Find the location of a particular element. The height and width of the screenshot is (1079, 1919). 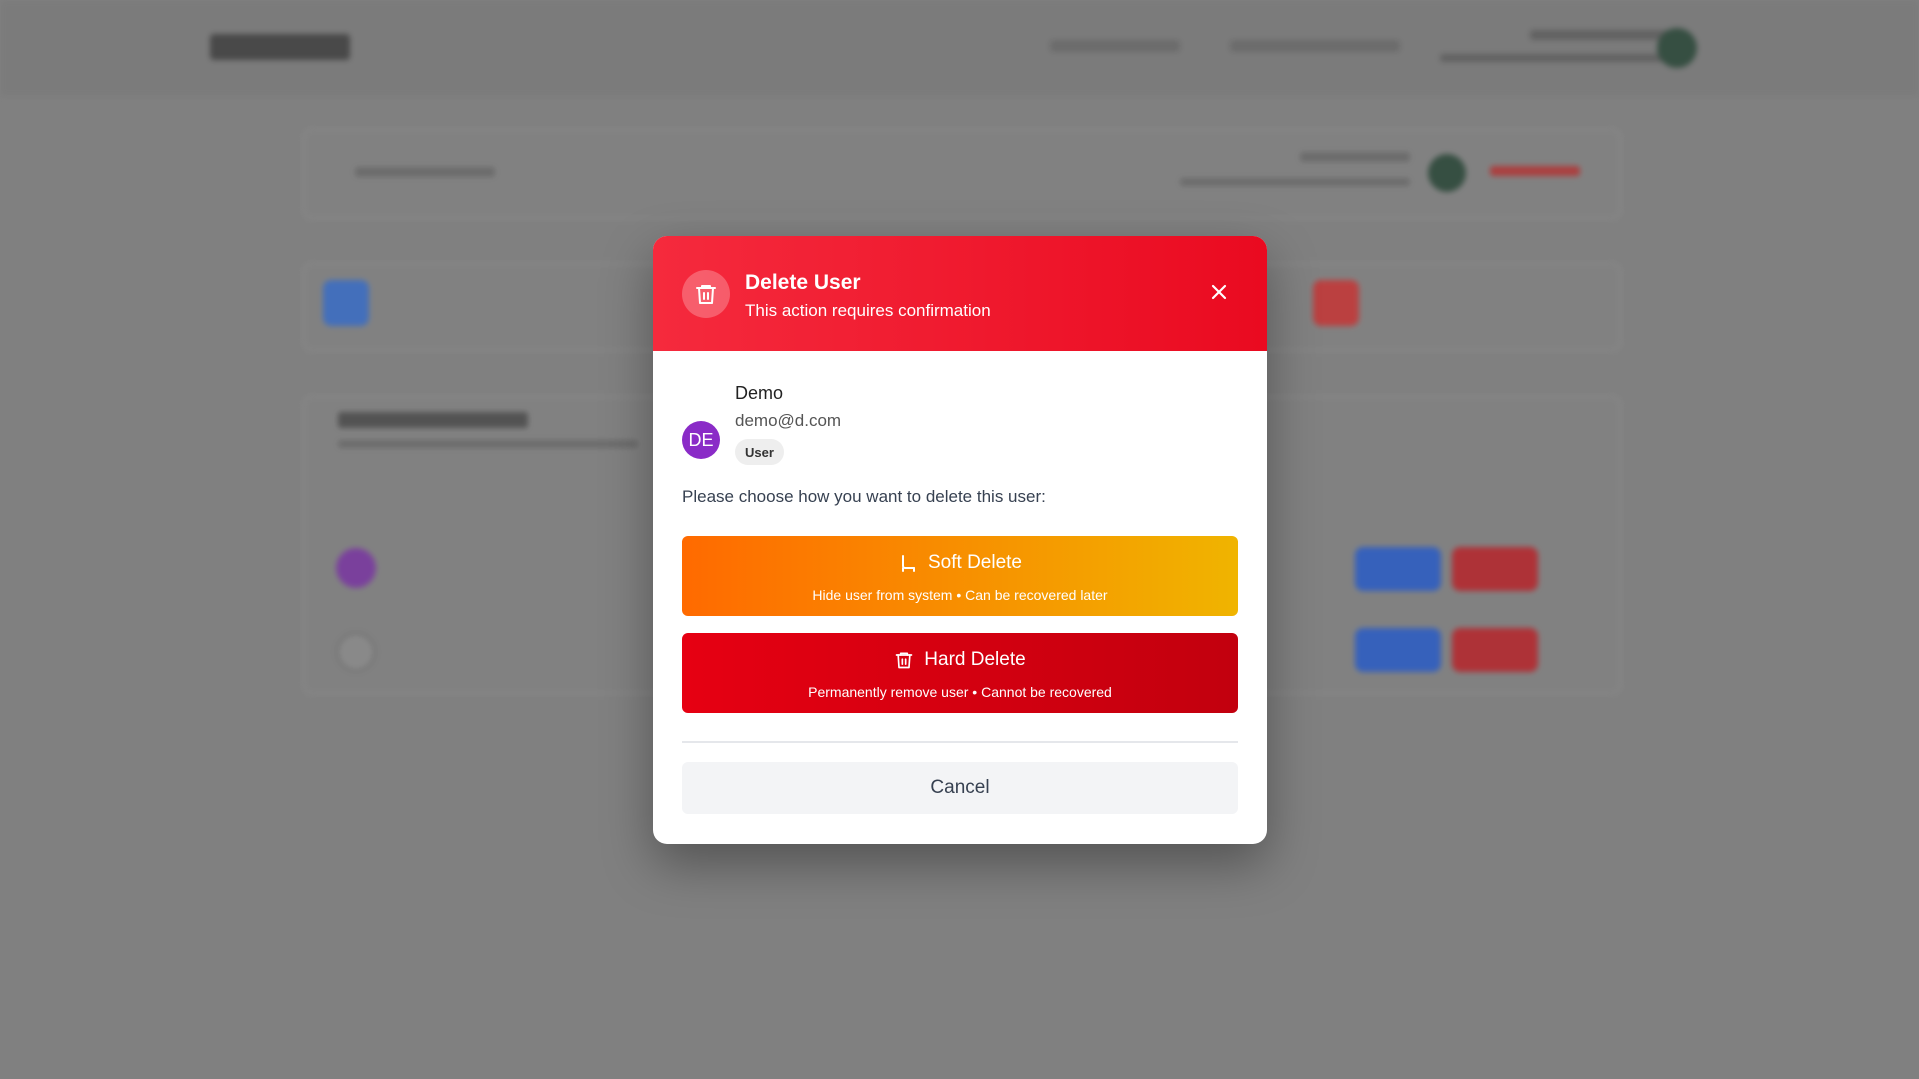

avatar: DE is located at coordinates (701, 440).